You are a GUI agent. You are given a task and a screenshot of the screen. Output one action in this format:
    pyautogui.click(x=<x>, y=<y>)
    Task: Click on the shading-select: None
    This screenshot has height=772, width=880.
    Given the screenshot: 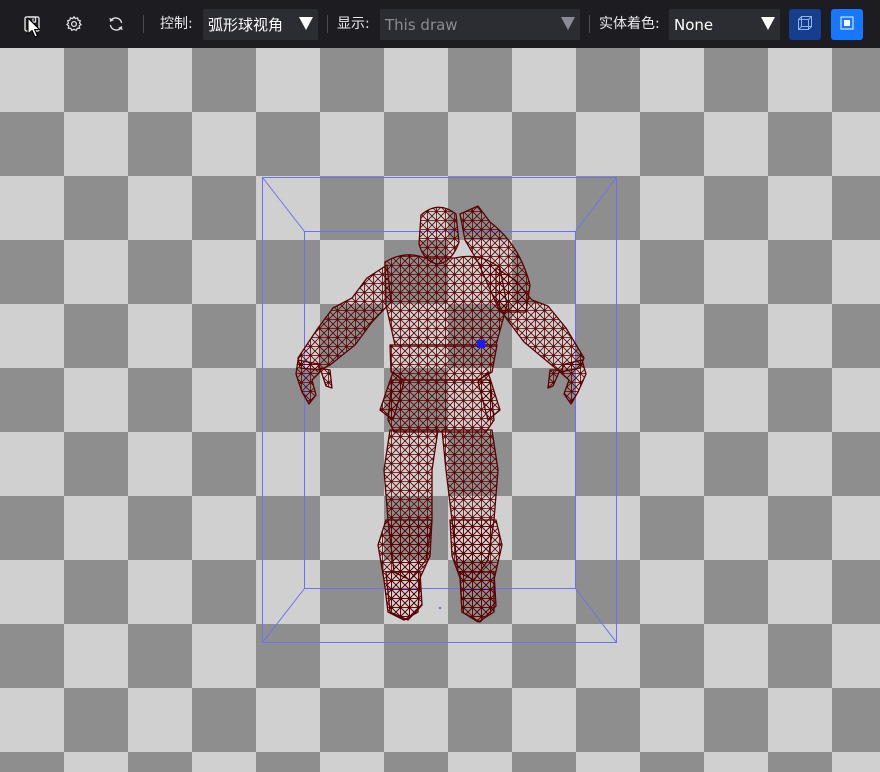 What is the action you would take?
    pyautogui.click(x=724, y=24)
    